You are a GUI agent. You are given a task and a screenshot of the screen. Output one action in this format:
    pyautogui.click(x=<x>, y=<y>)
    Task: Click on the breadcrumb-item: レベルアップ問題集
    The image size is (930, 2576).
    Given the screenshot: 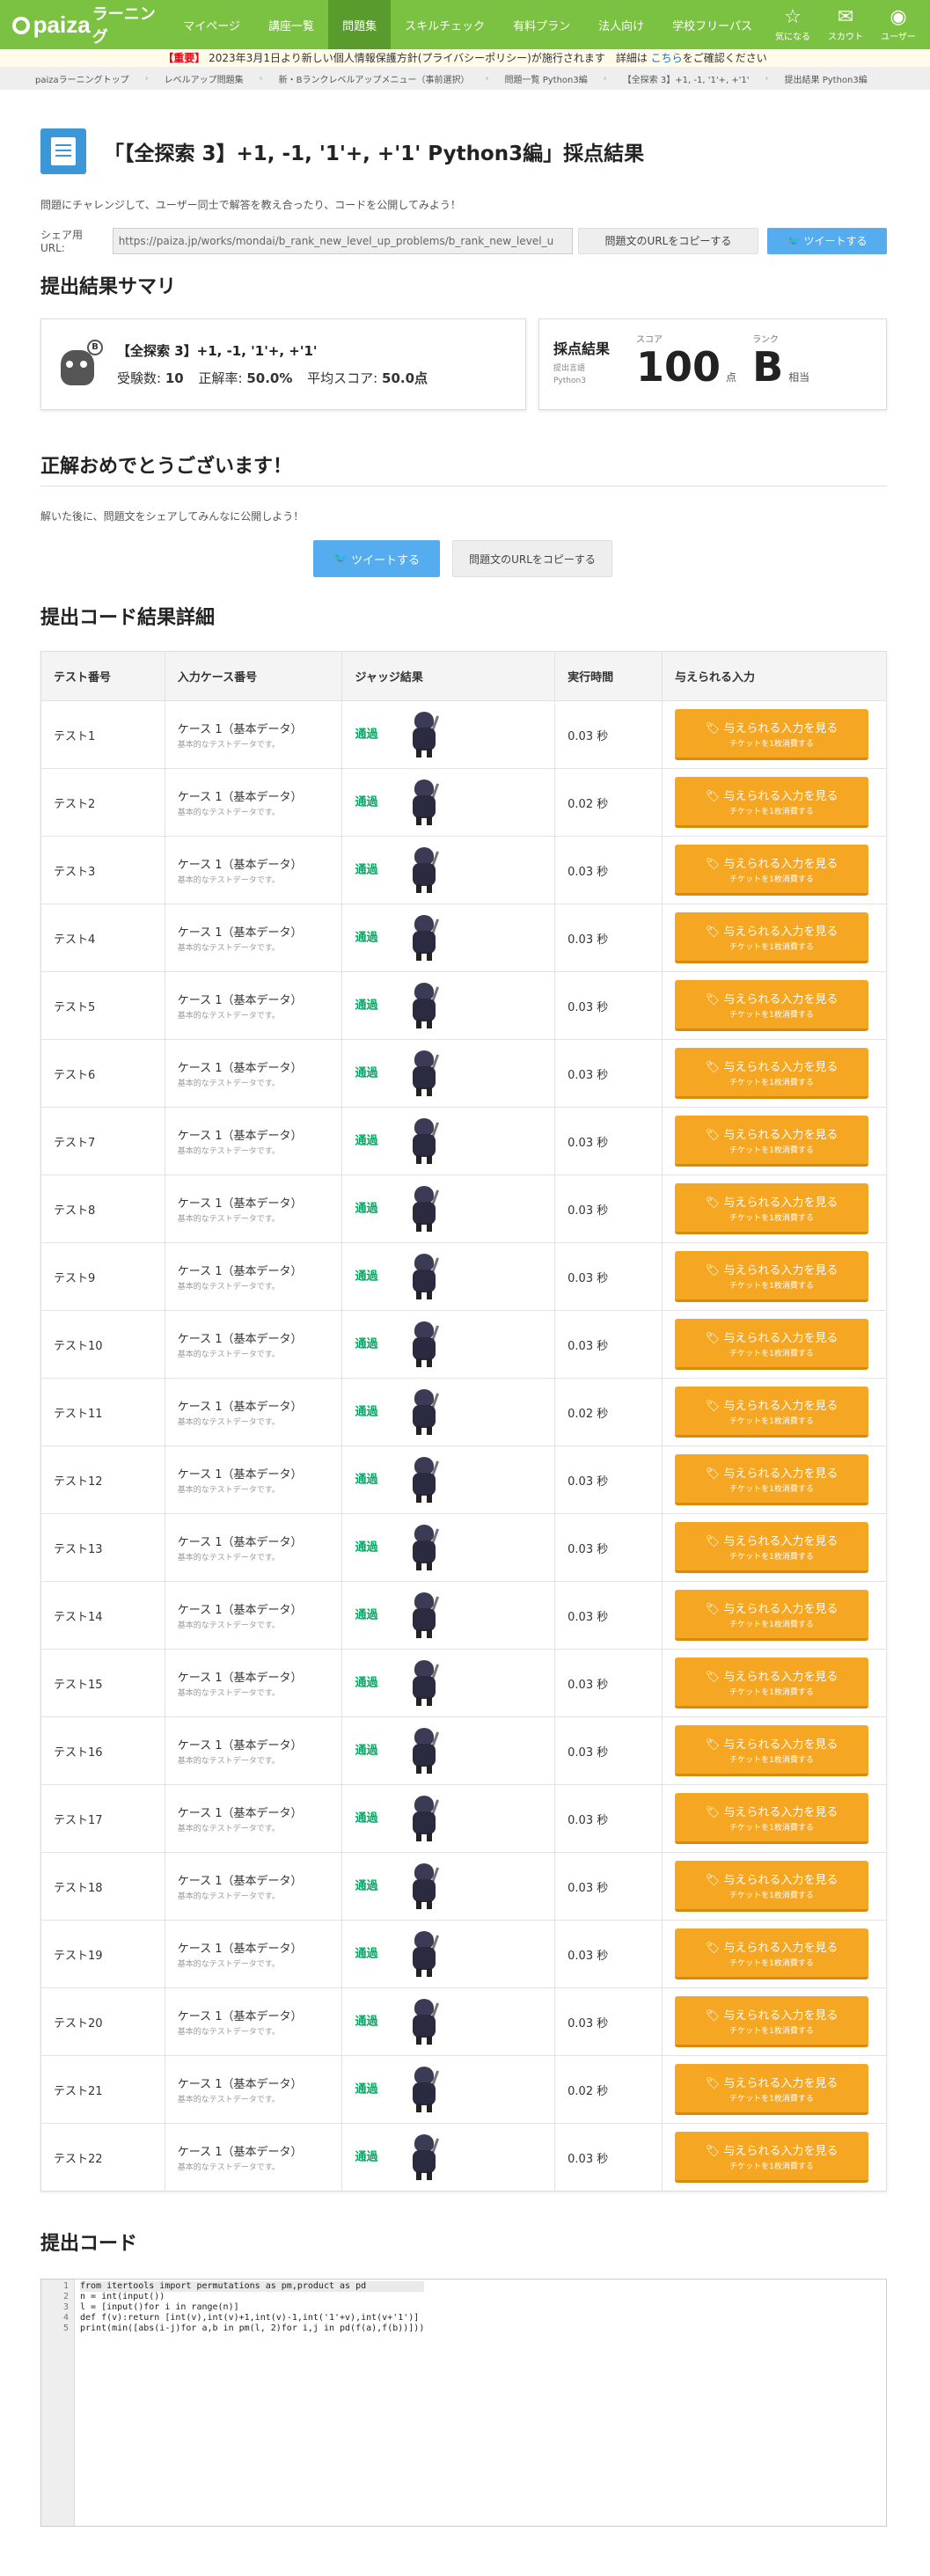 What is the action you would take?
    pyautogui.click(x=204, y=78)
    